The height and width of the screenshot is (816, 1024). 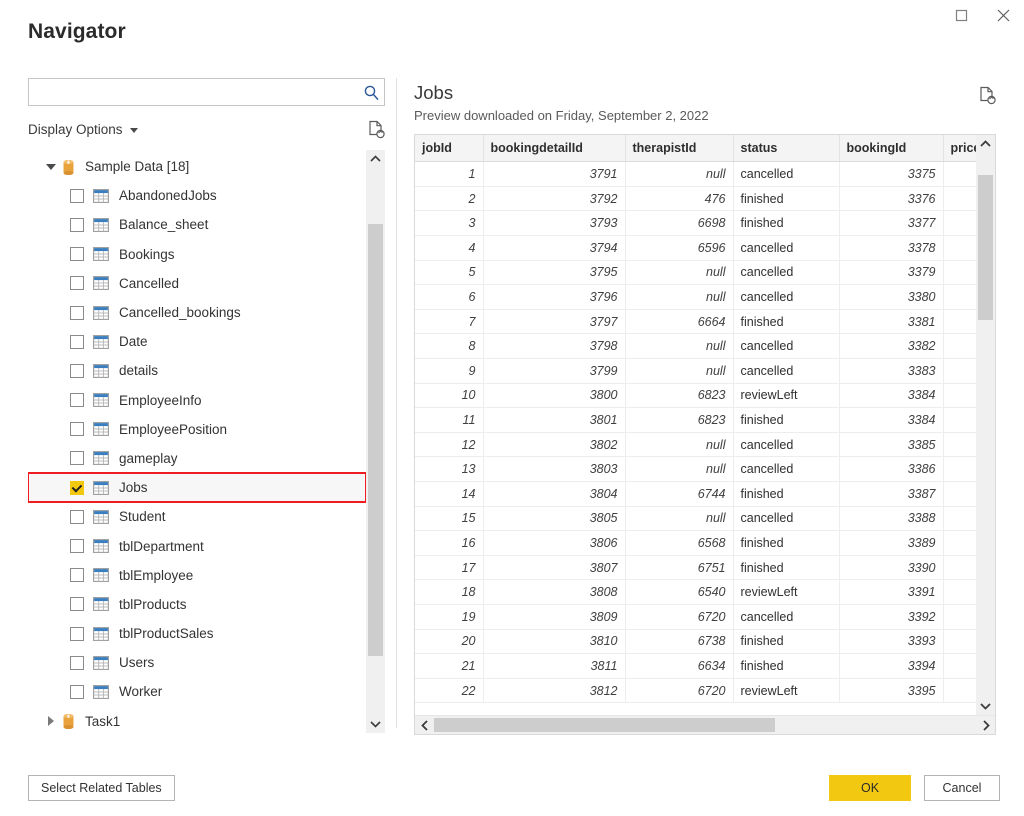 I want to click on select-related-tables-button: Select Related Tables, so click(x=101, y=788).